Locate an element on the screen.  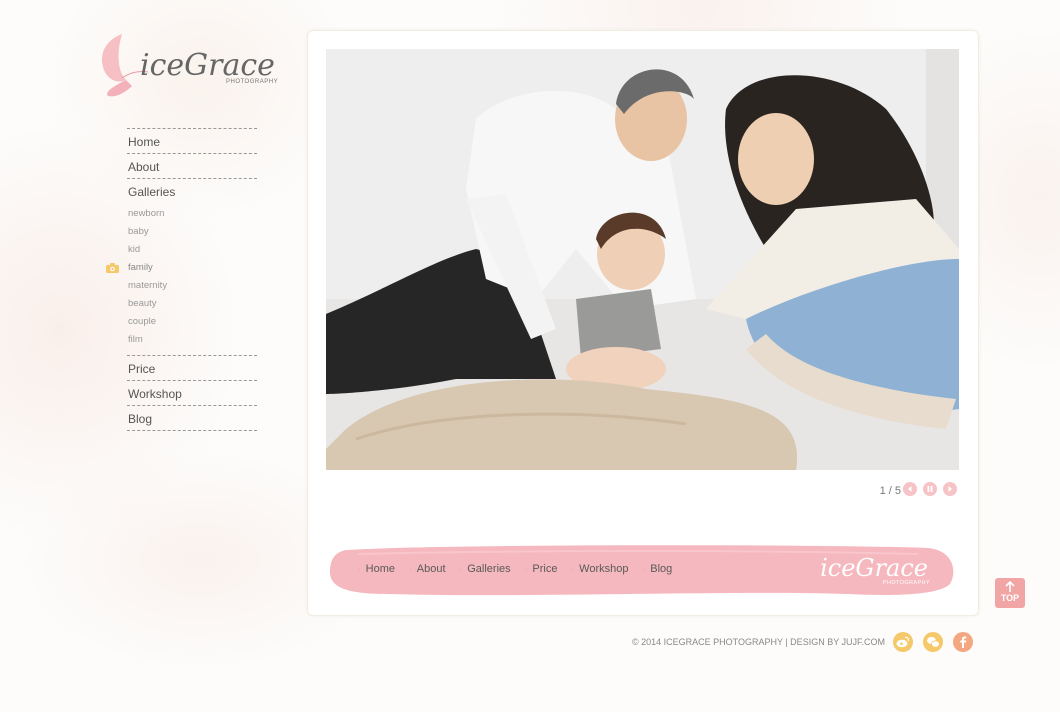
slide-counter: 1 / 5 is located at coordinates (890, 491).